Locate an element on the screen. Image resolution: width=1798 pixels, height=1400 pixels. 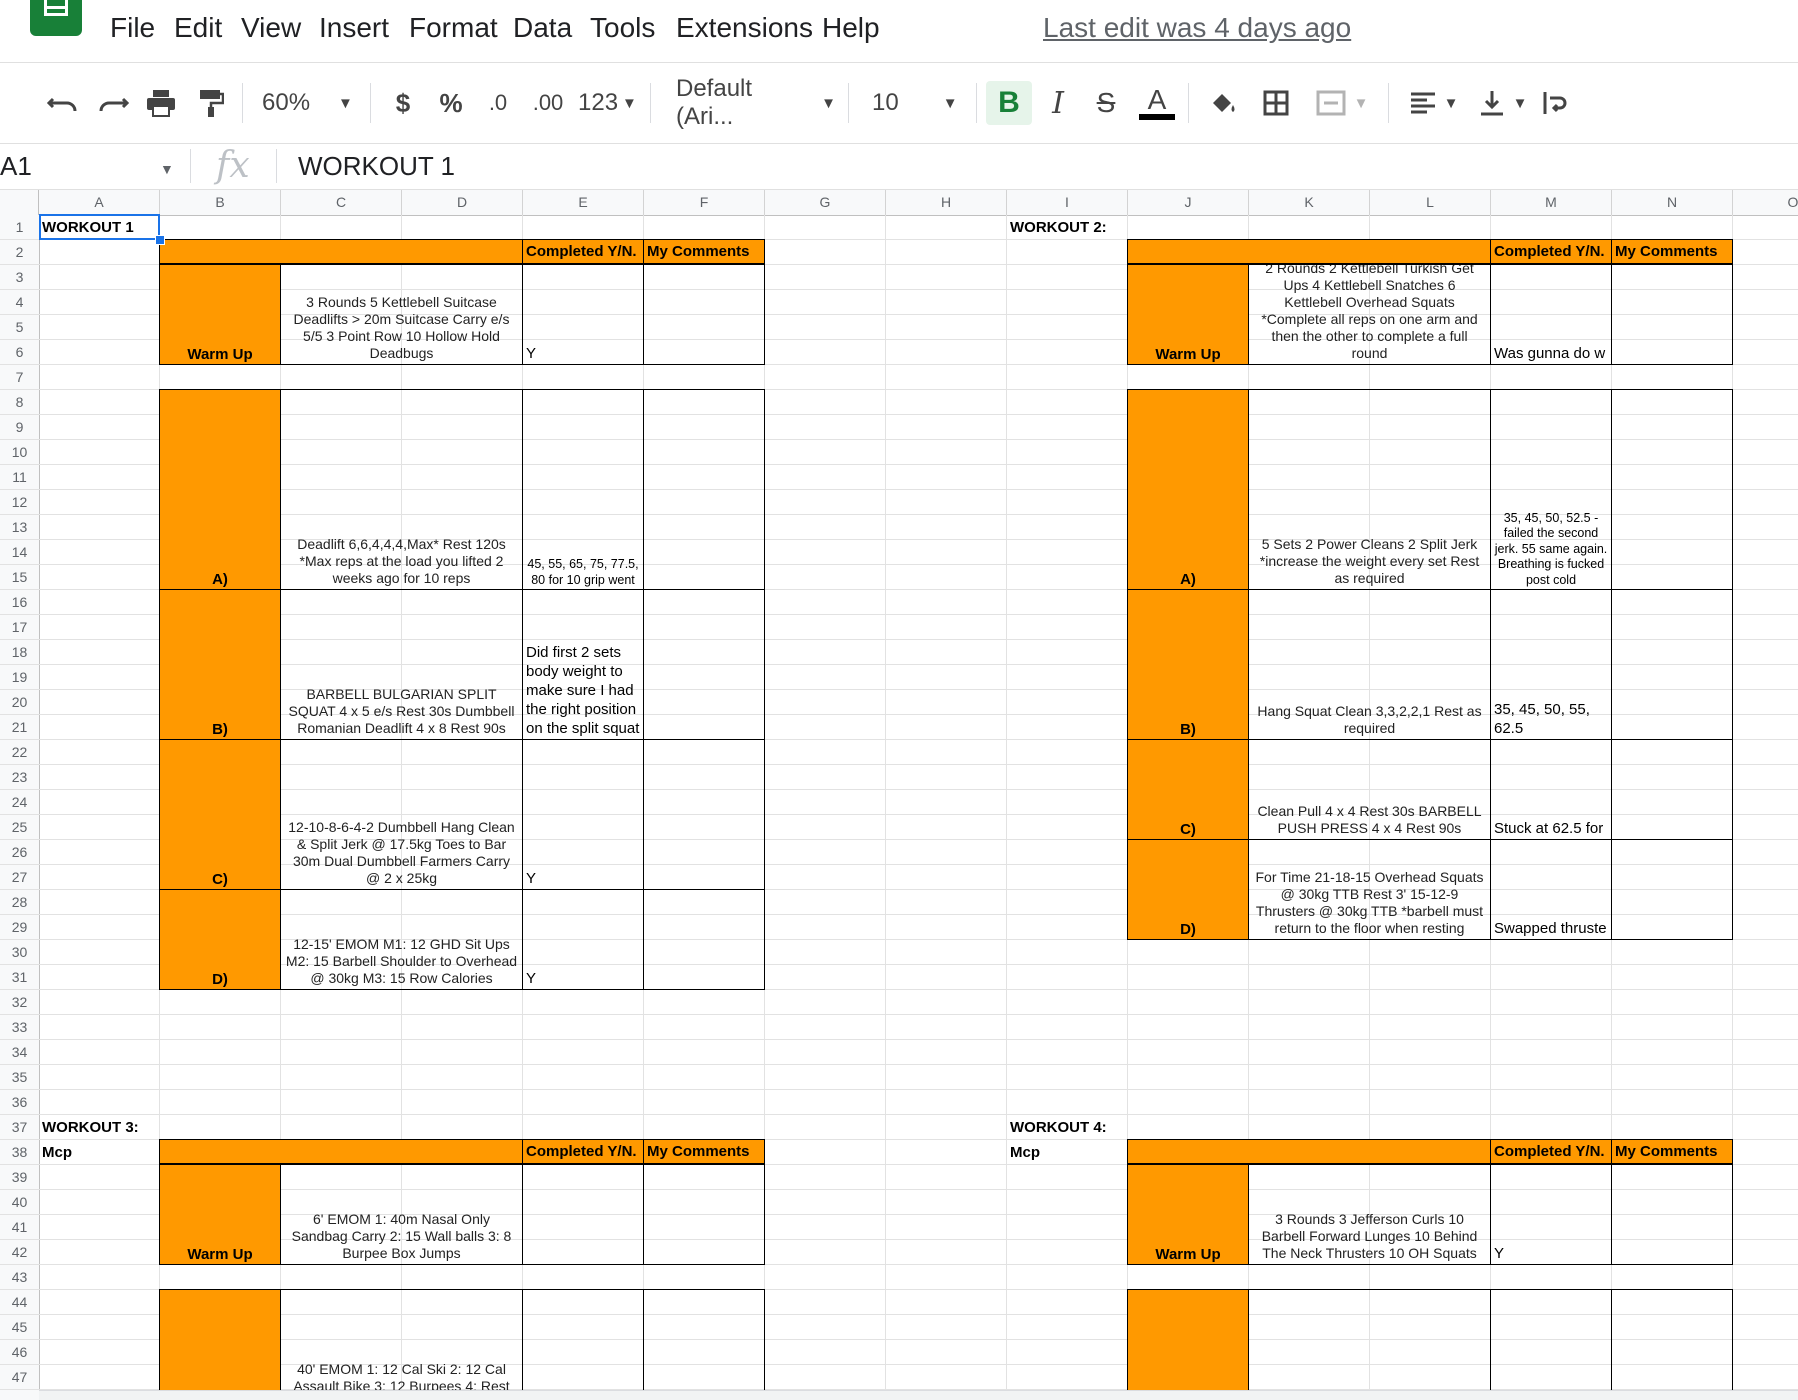
merge-cells-icon: ▼ is located at coordinates (1342, 103).